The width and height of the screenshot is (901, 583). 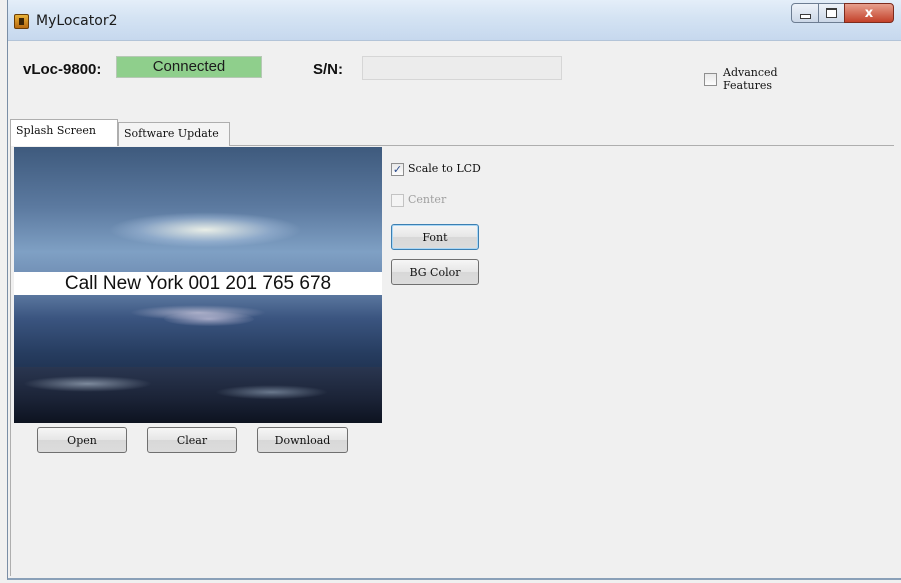 What do you see at coordinates (748, 85) in the screenshot?
I see `advanced-features-label-line2: Features` at bounding box center [748, 85].